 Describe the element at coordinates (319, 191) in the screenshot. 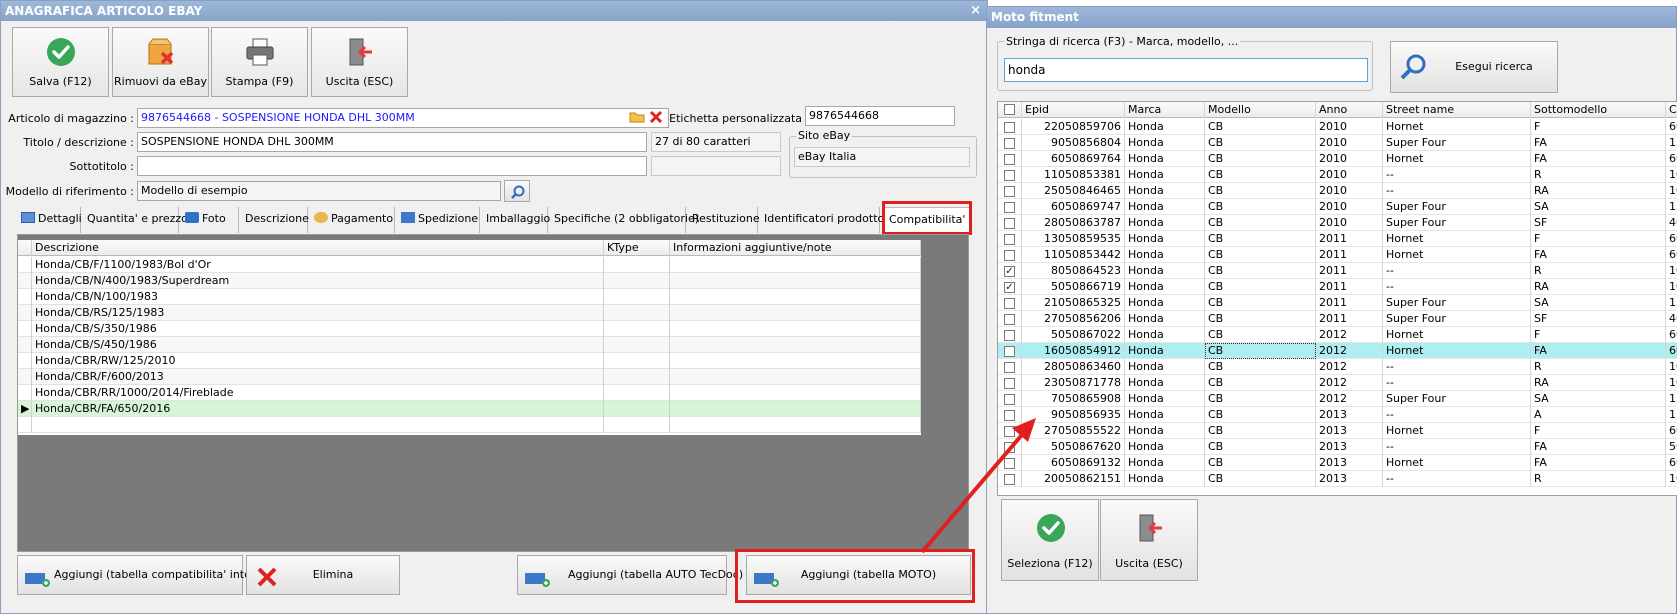

I see `modello-field: Modello di esempio` at that location.